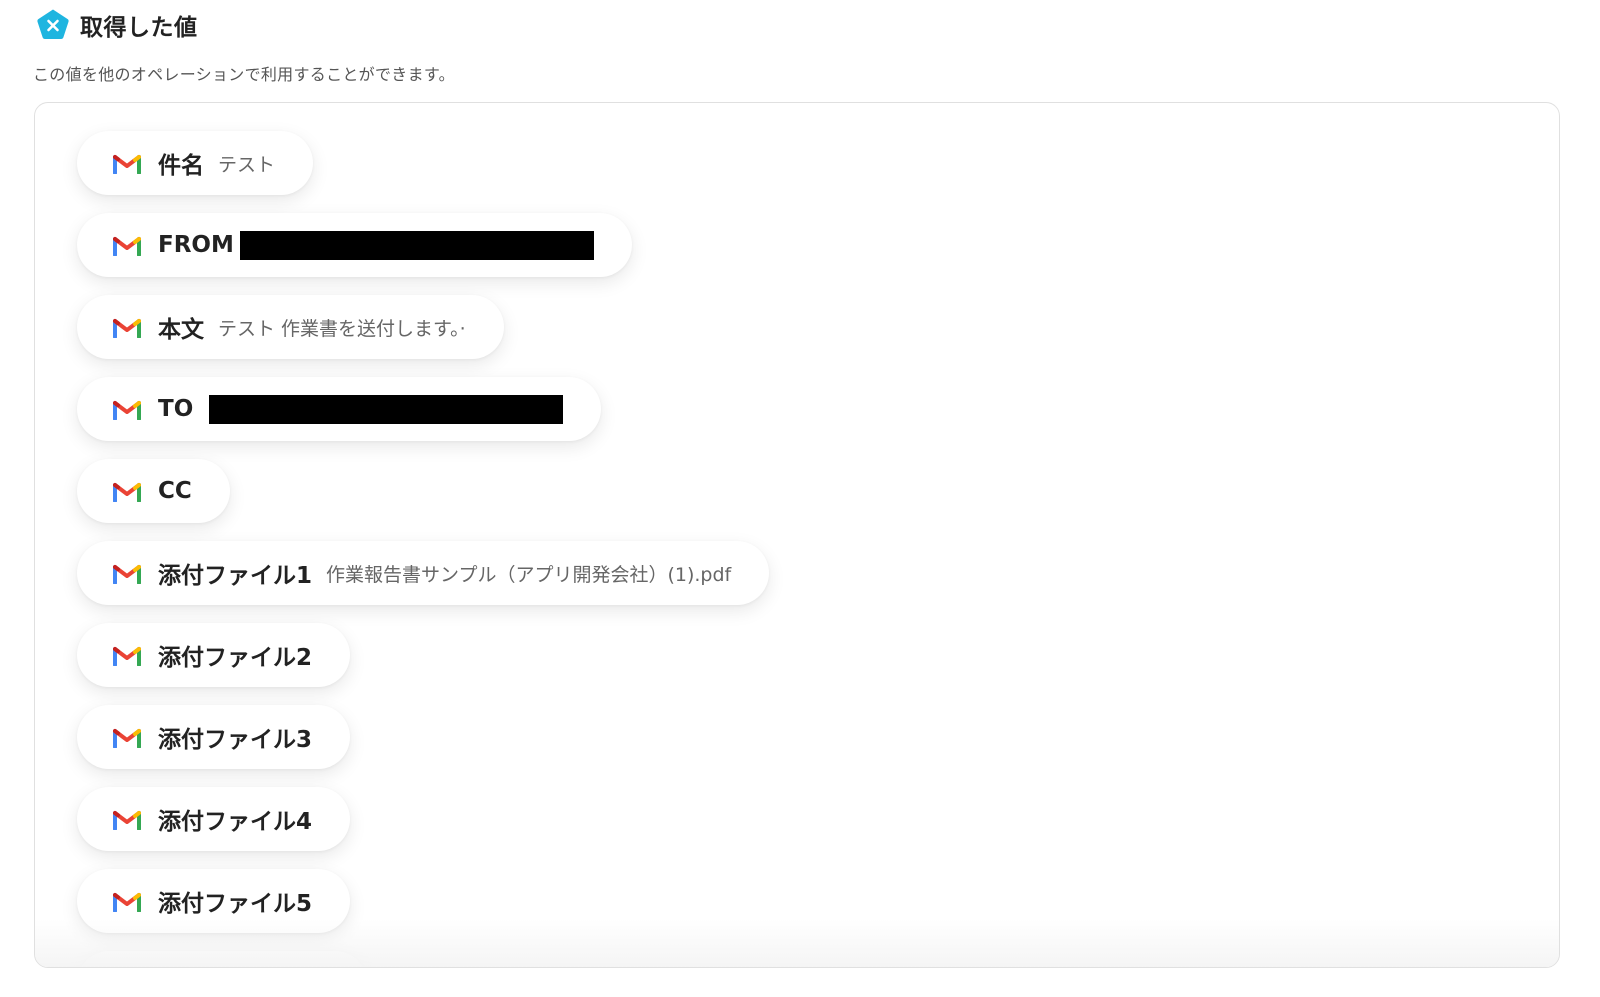  What do you see at coordinates (235, 822) in the screenshot?
I see `value-label: 添付ファイル4` at bounding box center [235, 822].